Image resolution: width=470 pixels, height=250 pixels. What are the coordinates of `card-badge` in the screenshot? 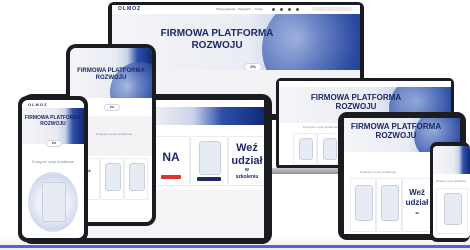 It's located at (171, 177).